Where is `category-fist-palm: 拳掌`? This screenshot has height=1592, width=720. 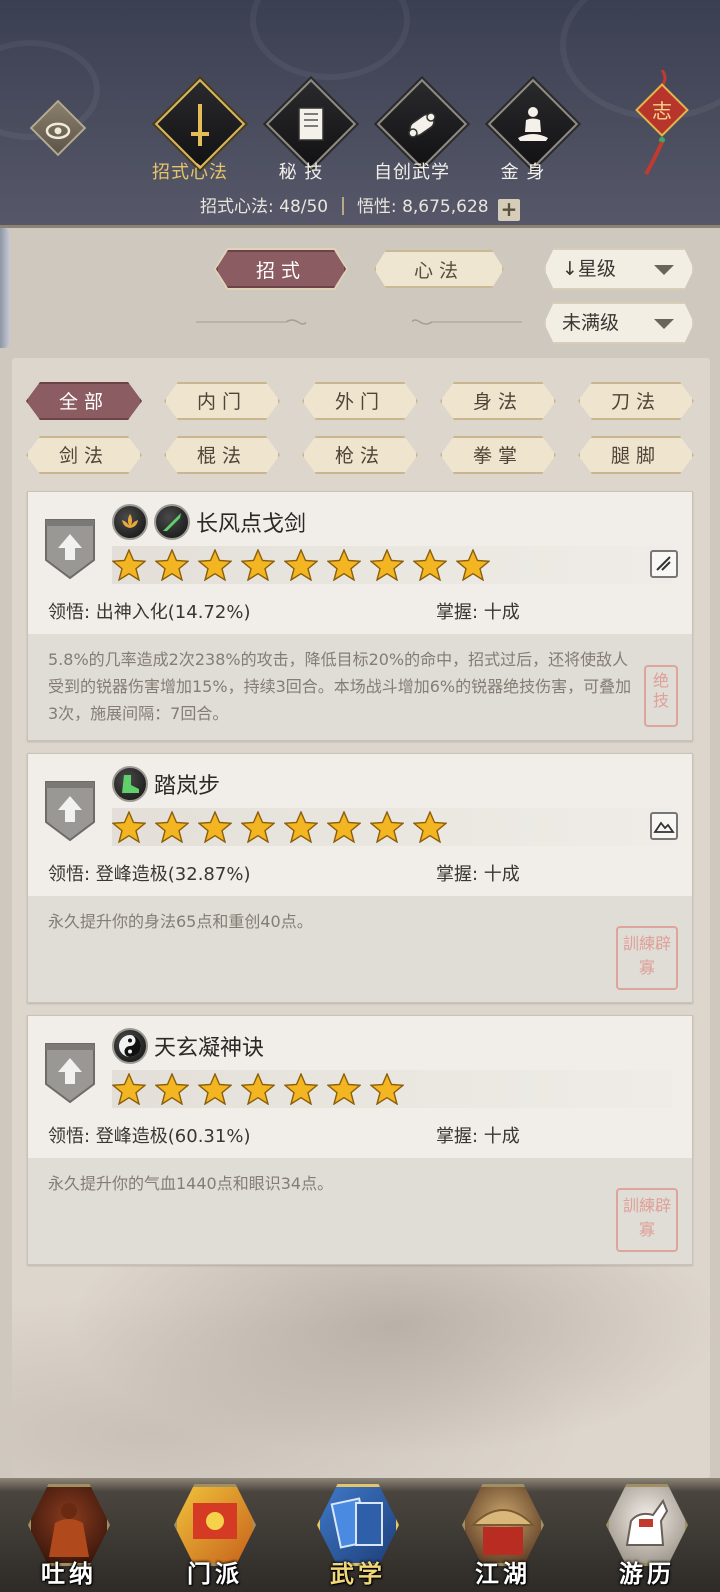
category-fist-palm: 拳掌 is located at coordinates (498, 455).